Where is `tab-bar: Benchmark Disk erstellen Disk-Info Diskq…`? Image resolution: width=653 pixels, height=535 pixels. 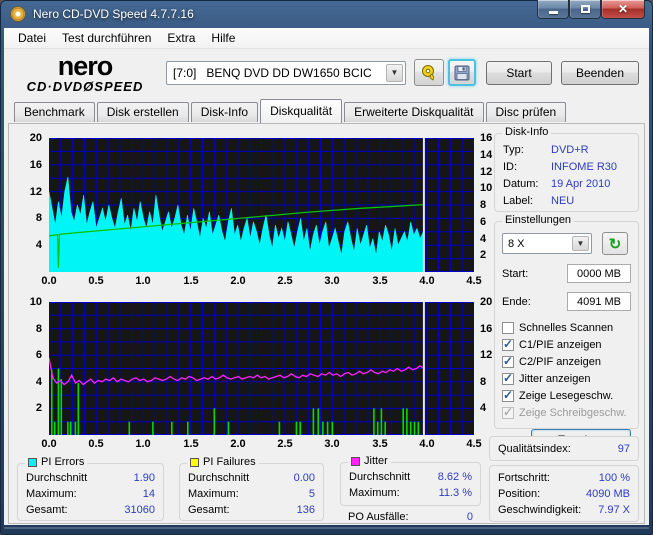 tab-bar: Benchmark Disk erstellen Disk-Info Diskq… is located at coordinates (326, 109).